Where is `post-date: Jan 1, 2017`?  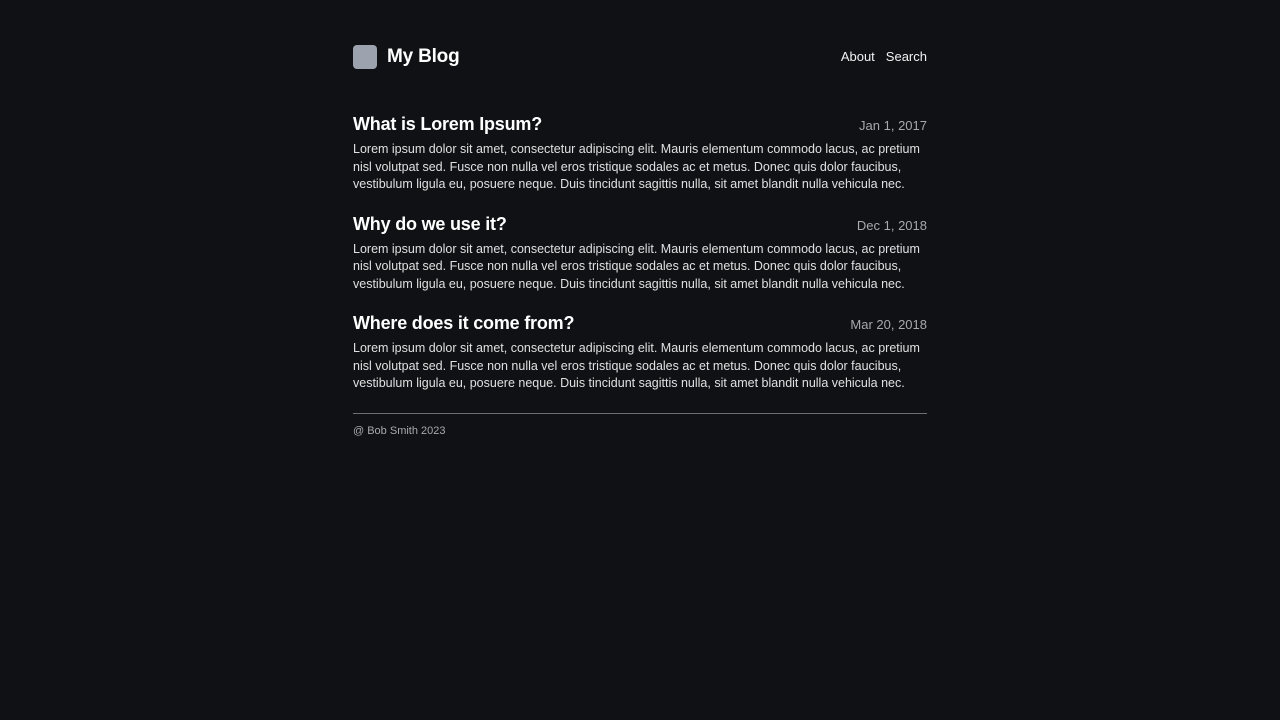
post-date: Jan 1, 2017 is located at coordinates (893, 125).